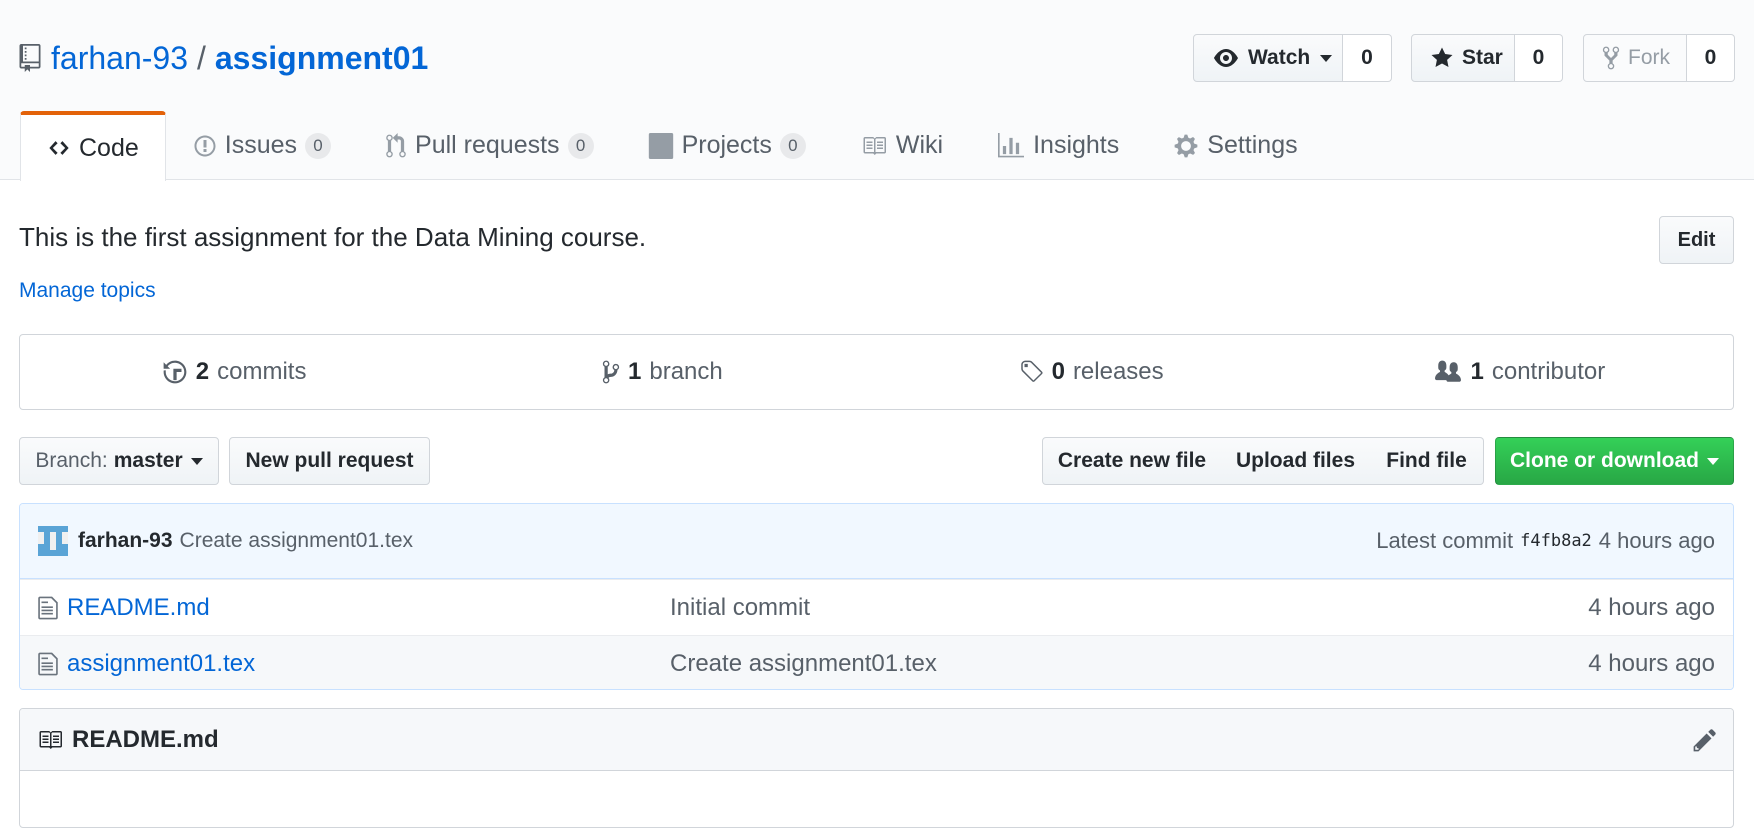 This screenshot has width=1754, height=828. I want to click on releases-count: 0, so click(1058, 371).